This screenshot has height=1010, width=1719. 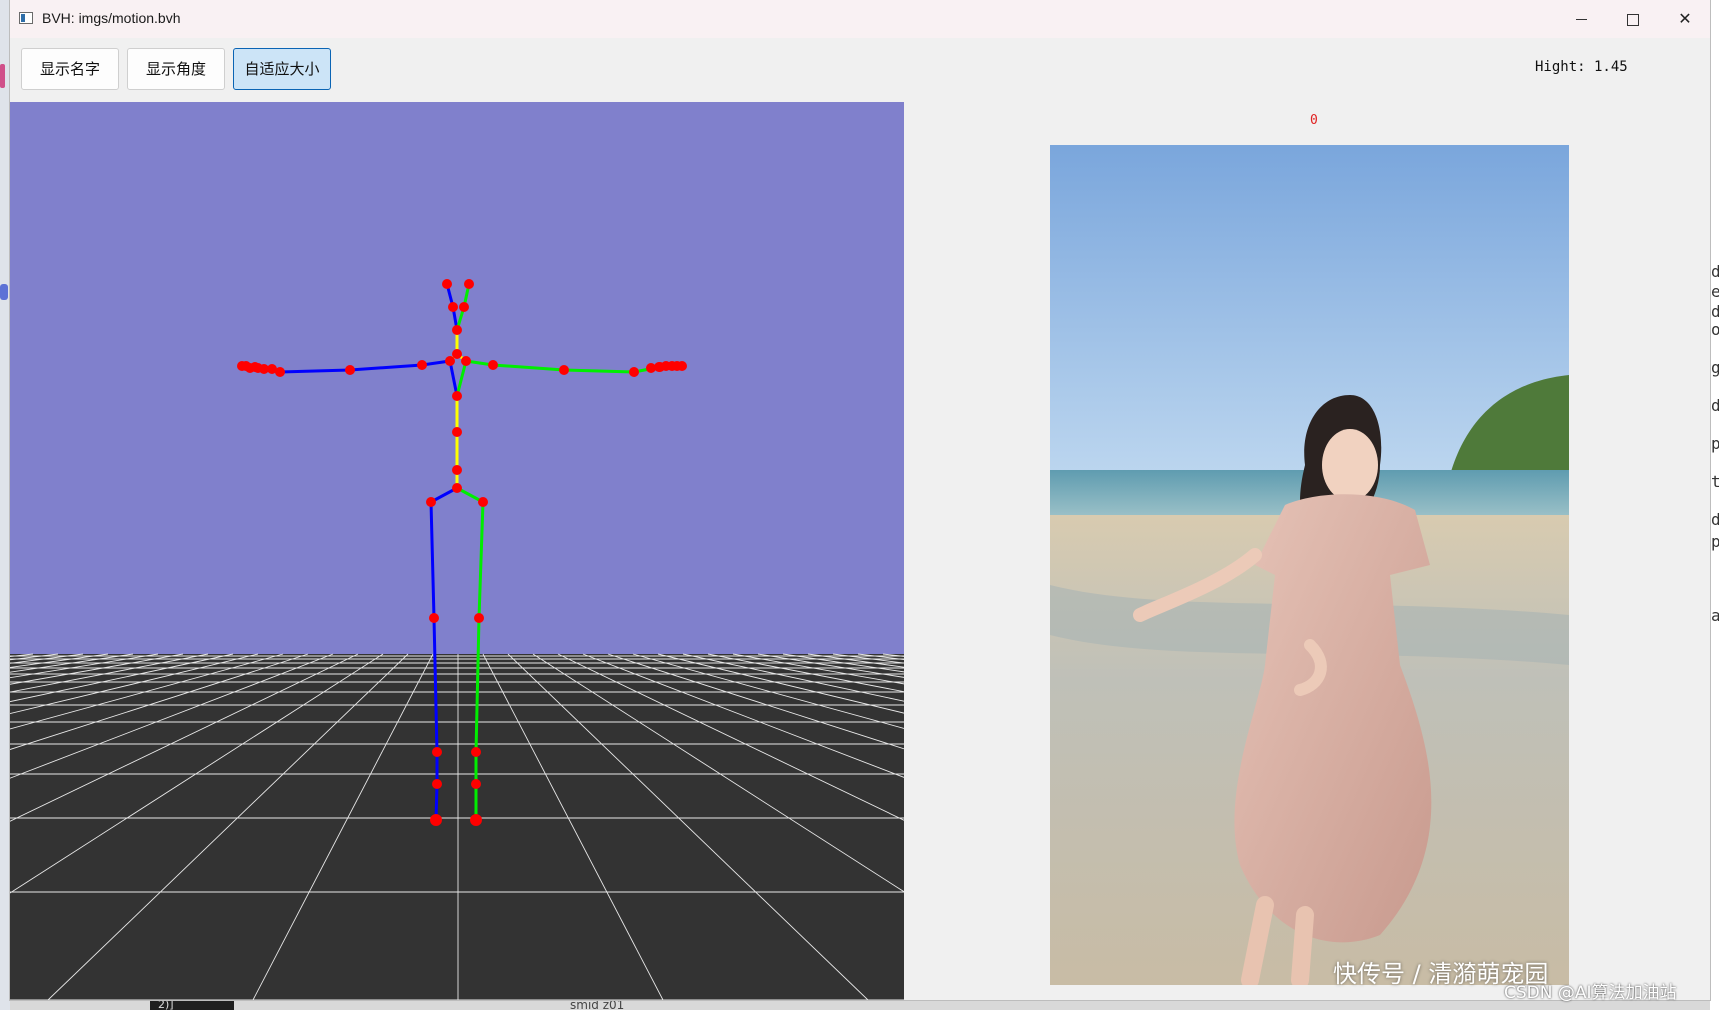 What do you see at coordinates (192, 1005) in the screenshot?
I see `background-taskbar-item: 2)]` at bounding box center [192, 1005].